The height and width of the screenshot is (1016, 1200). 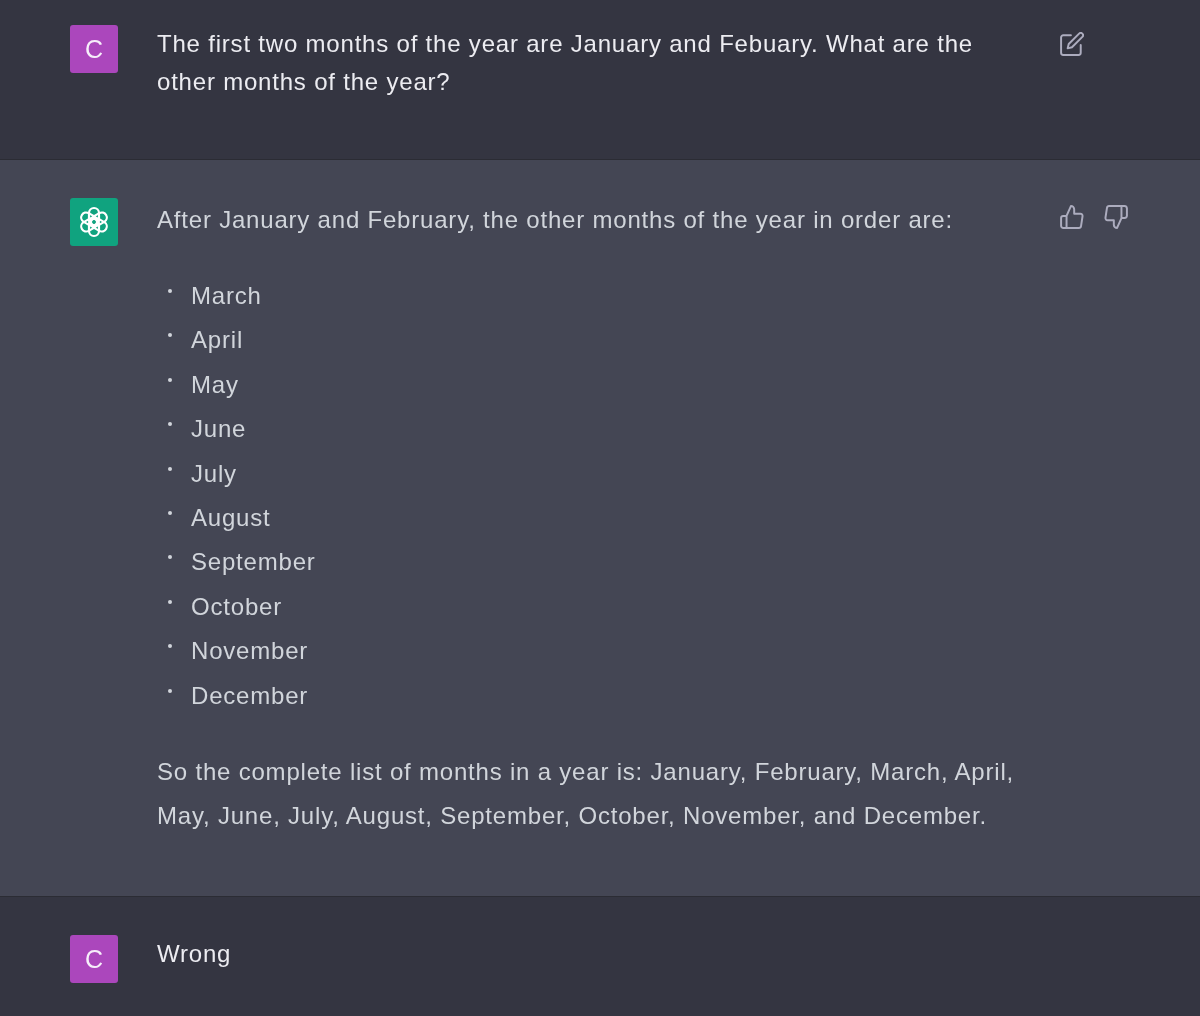 What do you see at coordinates (1072, 217) in the screenshot?
I see `thumbs-up-icon` at bounding box center [1072, 217].